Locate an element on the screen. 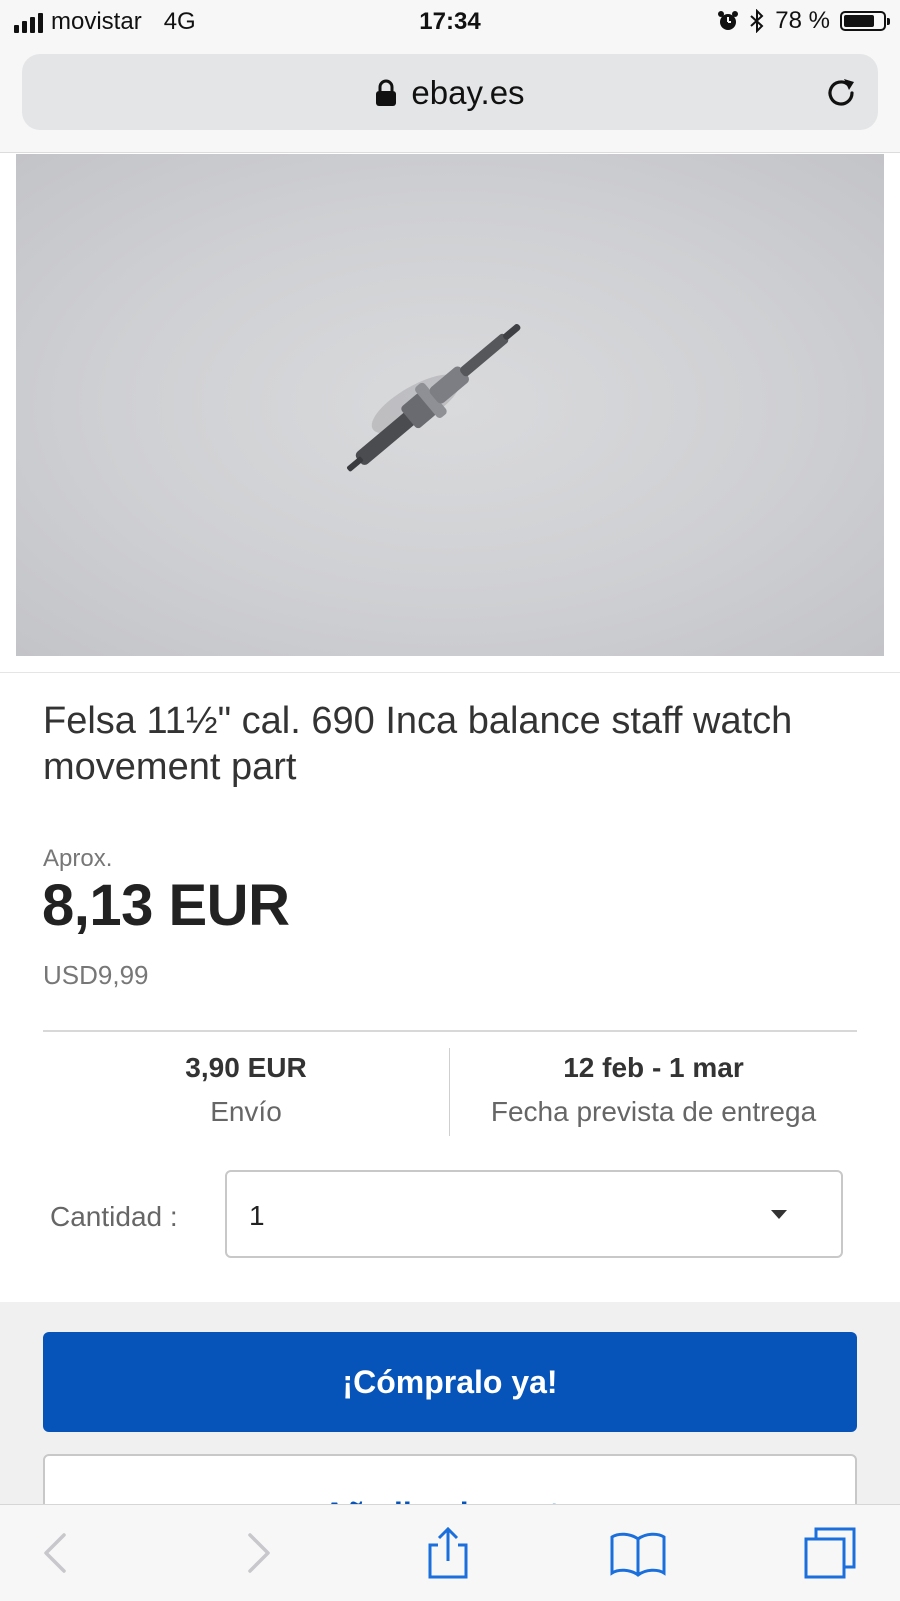 This screenshot has width=900, height=1601. image-divider is located at coordinates (450, 672).